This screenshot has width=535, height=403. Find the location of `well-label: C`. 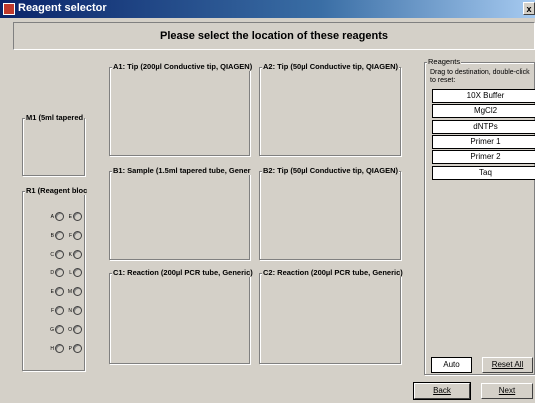

well-label: C is located at coordinates (52, 254).